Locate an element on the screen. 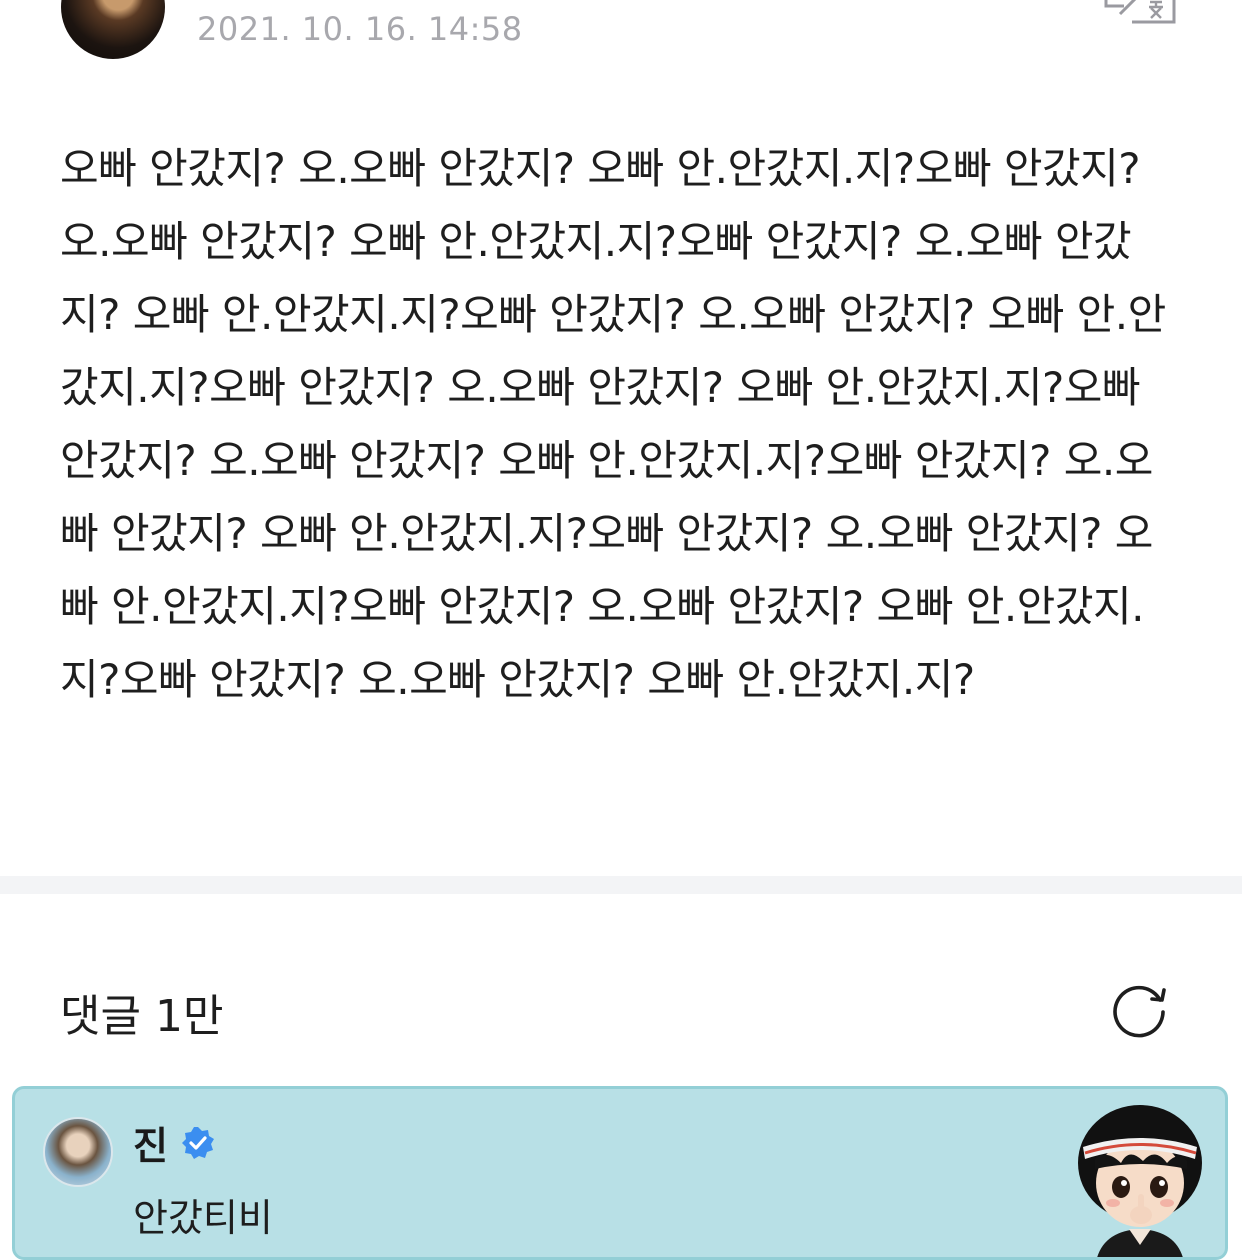 This screenshot has height=1260, width=1242. comment-author-name: 진 is located at coordinates (150, 1142).